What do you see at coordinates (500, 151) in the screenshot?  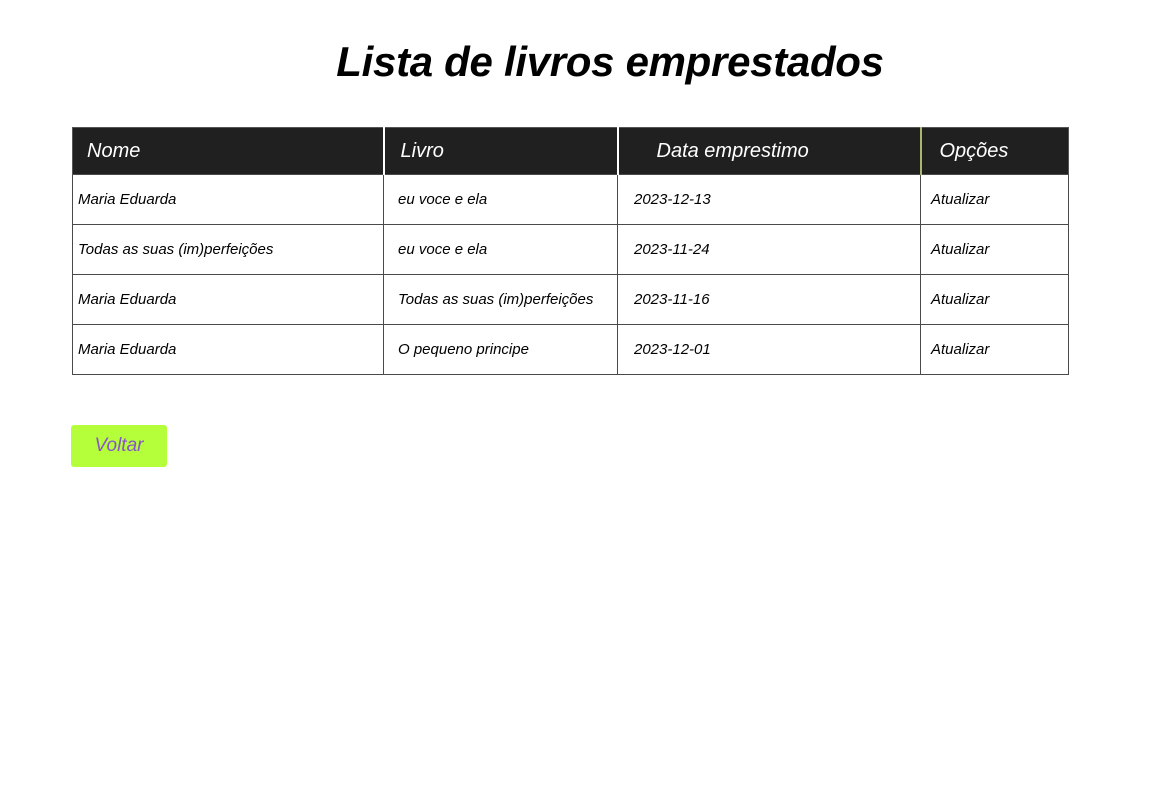 I see `column-header-livro: Livro` at bounding box center [500, 151].